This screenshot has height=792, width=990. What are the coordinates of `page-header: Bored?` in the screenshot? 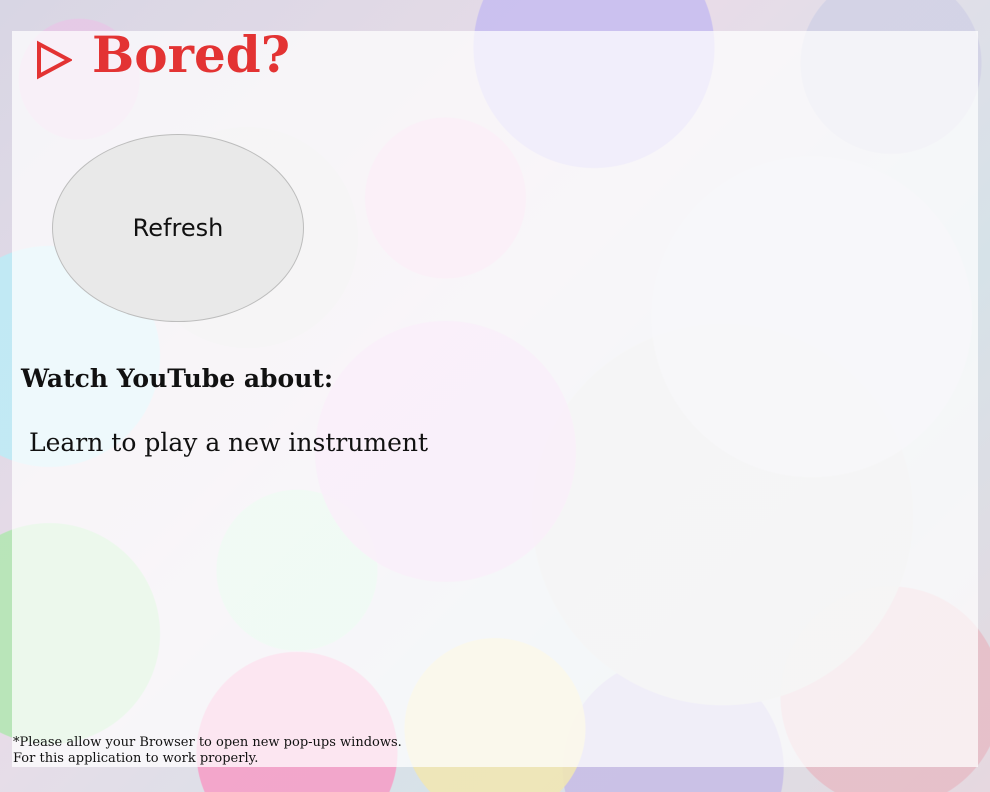 It's located at (163, 55).